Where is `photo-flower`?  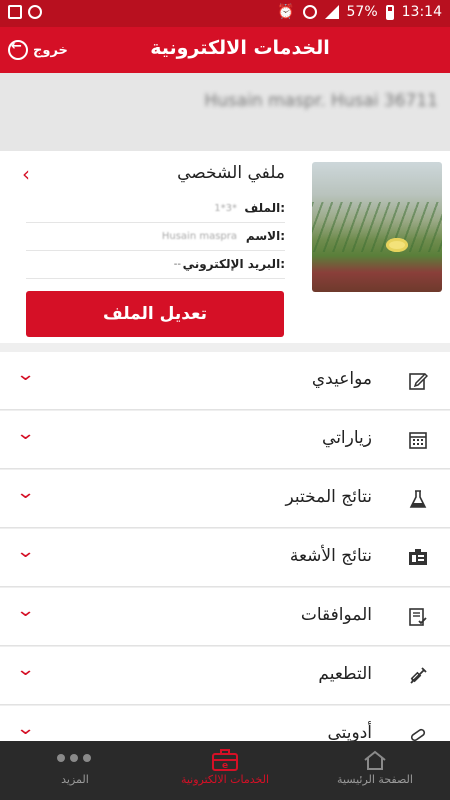
photo-flower is located at coordinates (397, 245).